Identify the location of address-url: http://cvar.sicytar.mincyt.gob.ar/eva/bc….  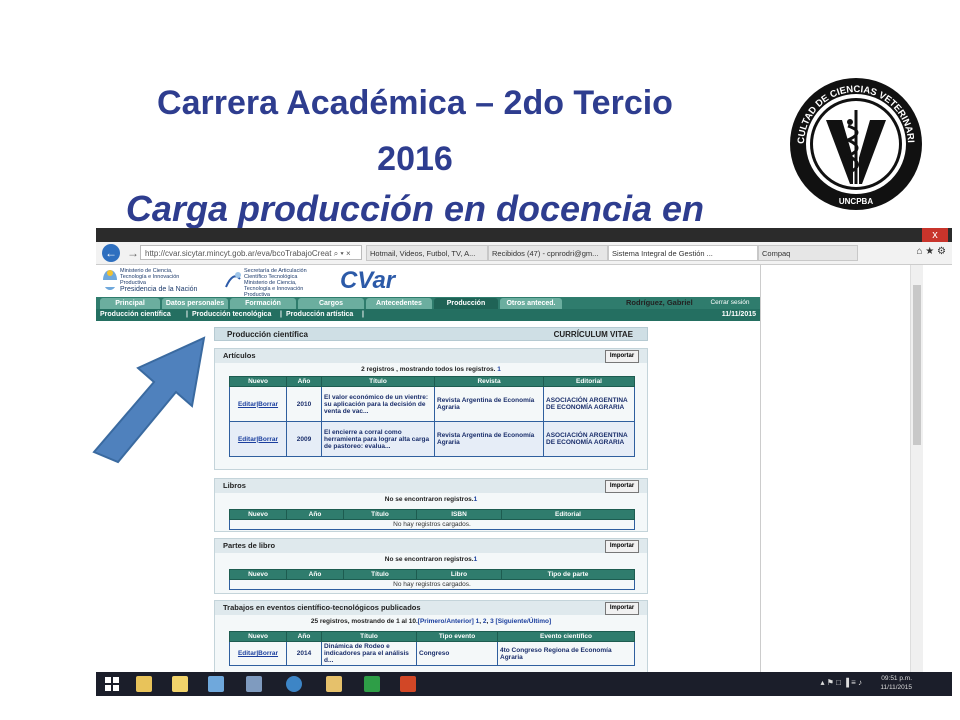
(238, 253).